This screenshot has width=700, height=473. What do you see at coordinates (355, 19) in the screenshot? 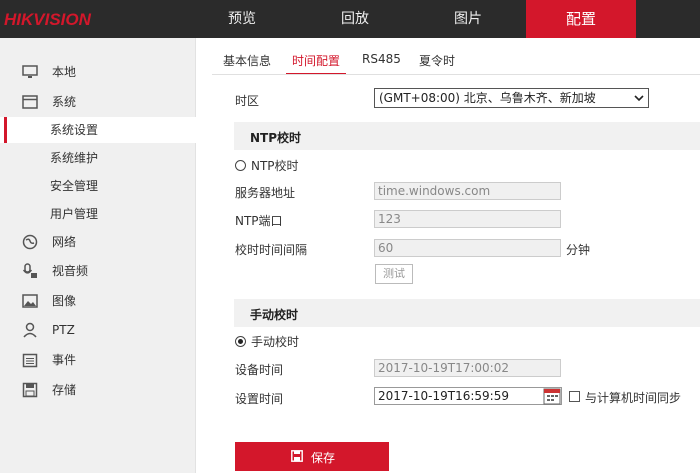
I see `nav-playback: 回放` at bounding box center [355, 19].